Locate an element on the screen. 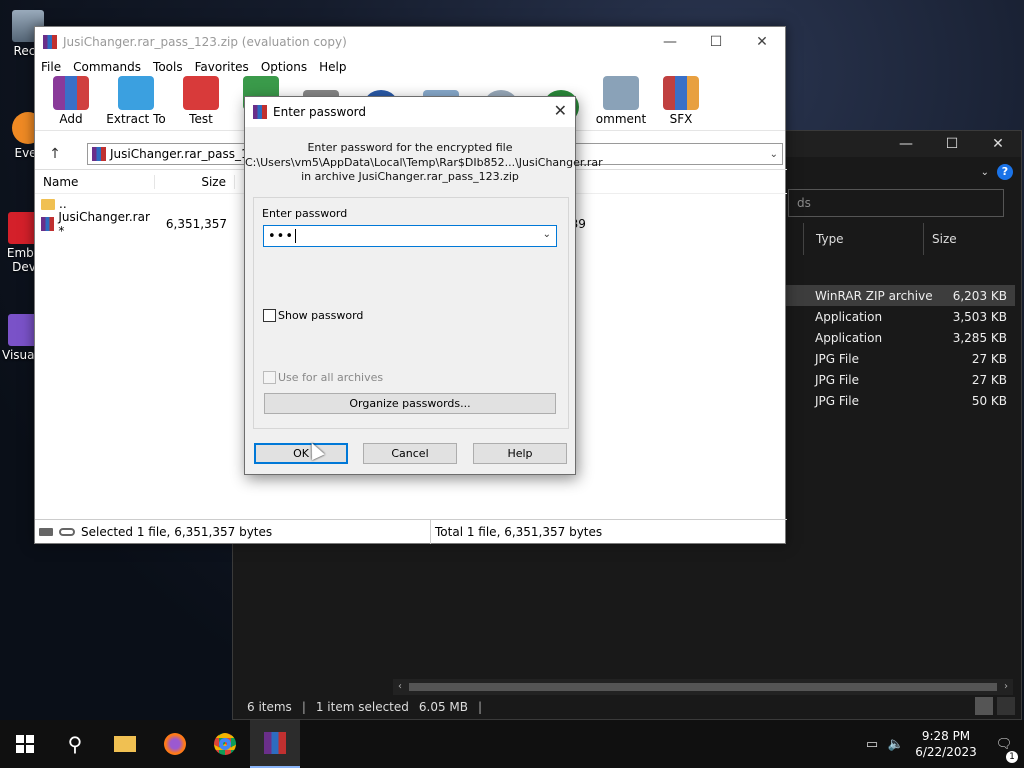  key-icon is located at coordinates (67, 531).